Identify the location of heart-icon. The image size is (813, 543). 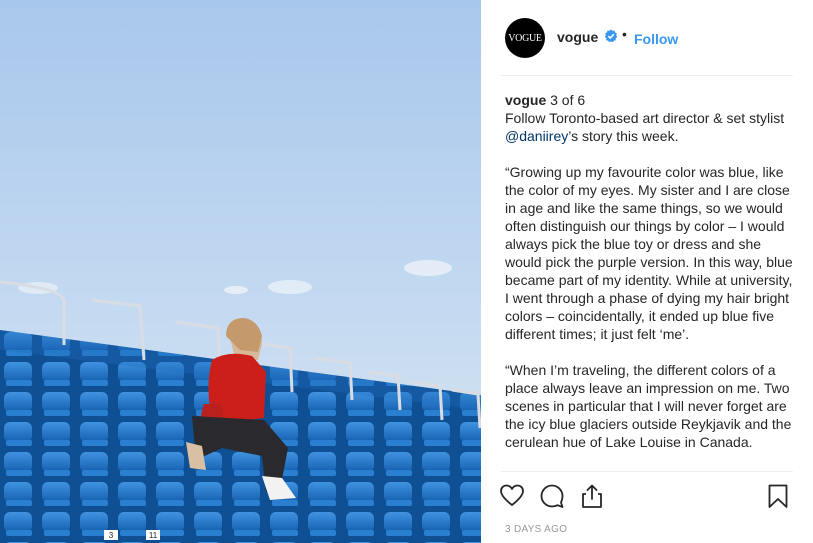
(512, 496).